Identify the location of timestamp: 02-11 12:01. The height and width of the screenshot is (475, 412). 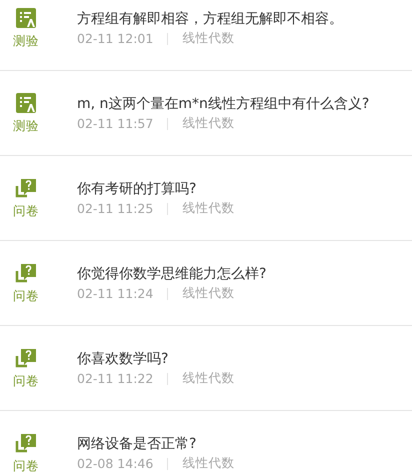
(115, 38).